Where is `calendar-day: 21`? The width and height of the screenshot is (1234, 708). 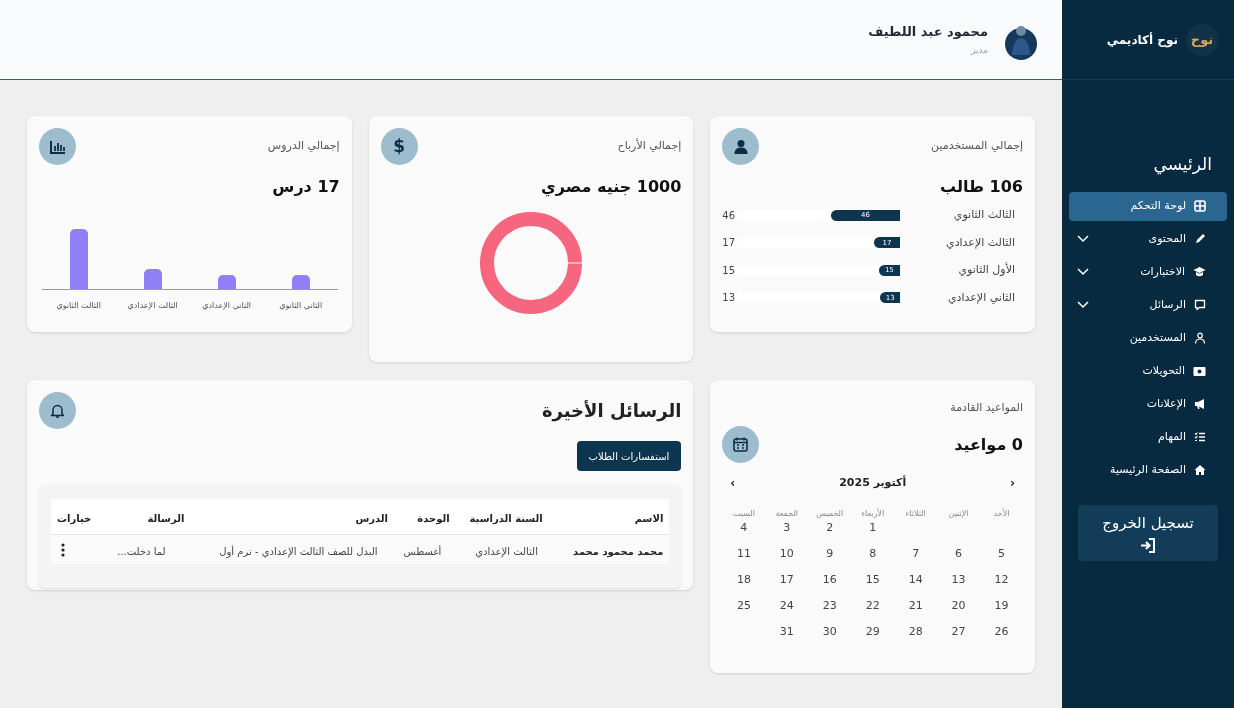
calendar-day: 21 is located at coordinates (915, 606).